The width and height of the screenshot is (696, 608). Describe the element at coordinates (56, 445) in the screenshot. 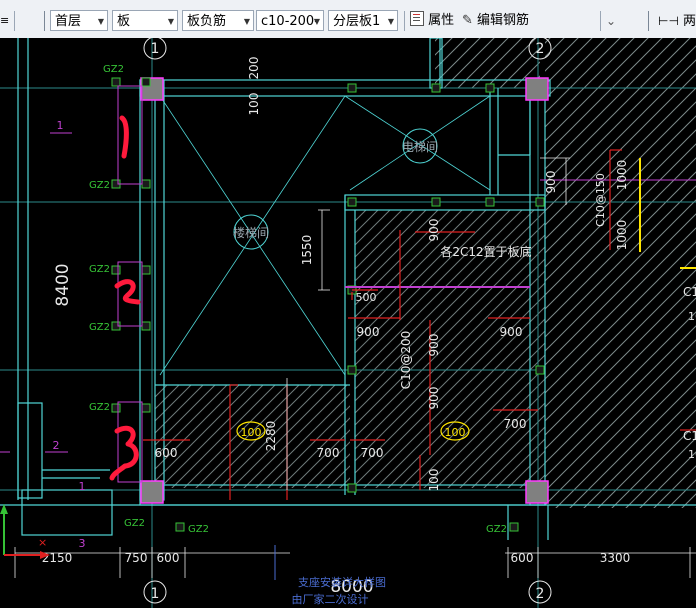

I see `section-mark-2: 2` at that location.